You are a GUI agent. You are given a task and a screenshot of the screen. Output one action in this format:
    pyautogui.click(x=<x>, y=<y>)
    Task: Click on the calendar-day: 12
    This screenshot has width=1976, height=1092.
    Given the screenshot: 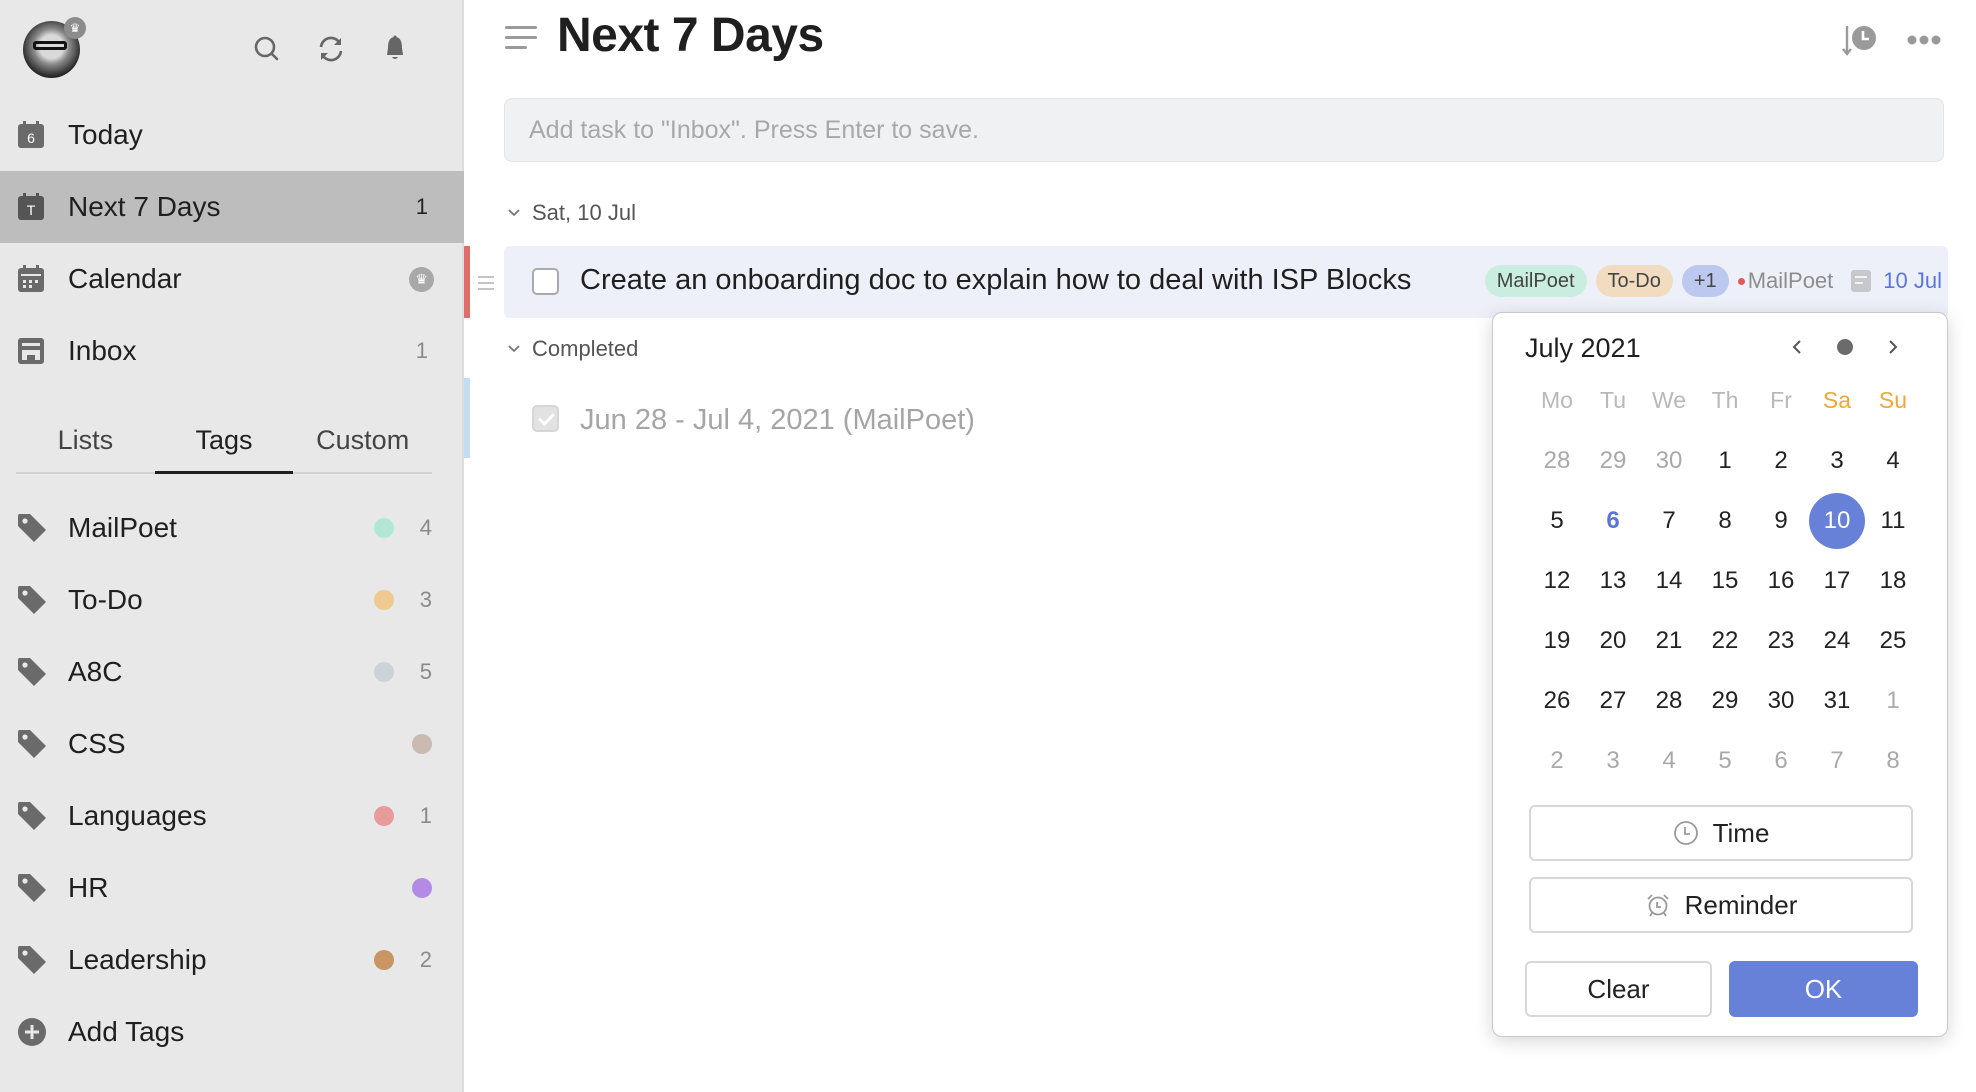 What is the action you would take?
    pyautogui.click(x=1557, y=581)
    